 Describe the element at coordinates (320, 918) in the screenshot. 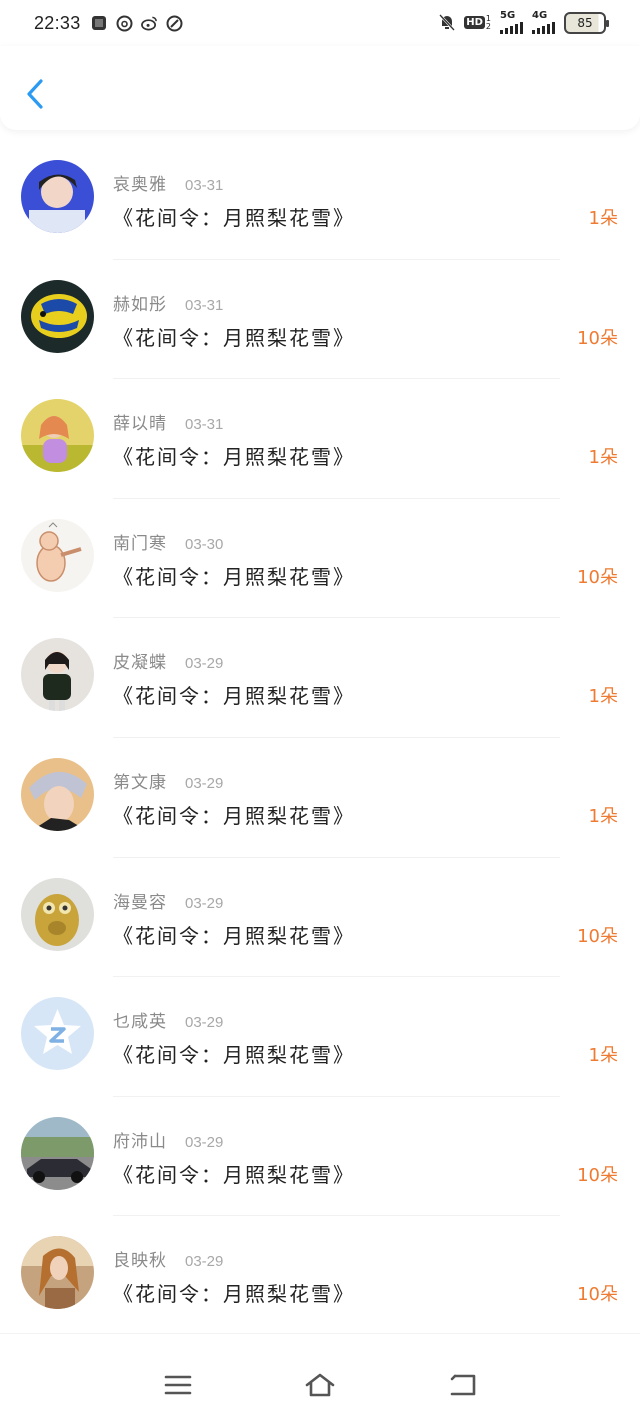

I see `list-item: 海曼容 03-29 《花间令：月照梨花雪》 10朵` at that location.